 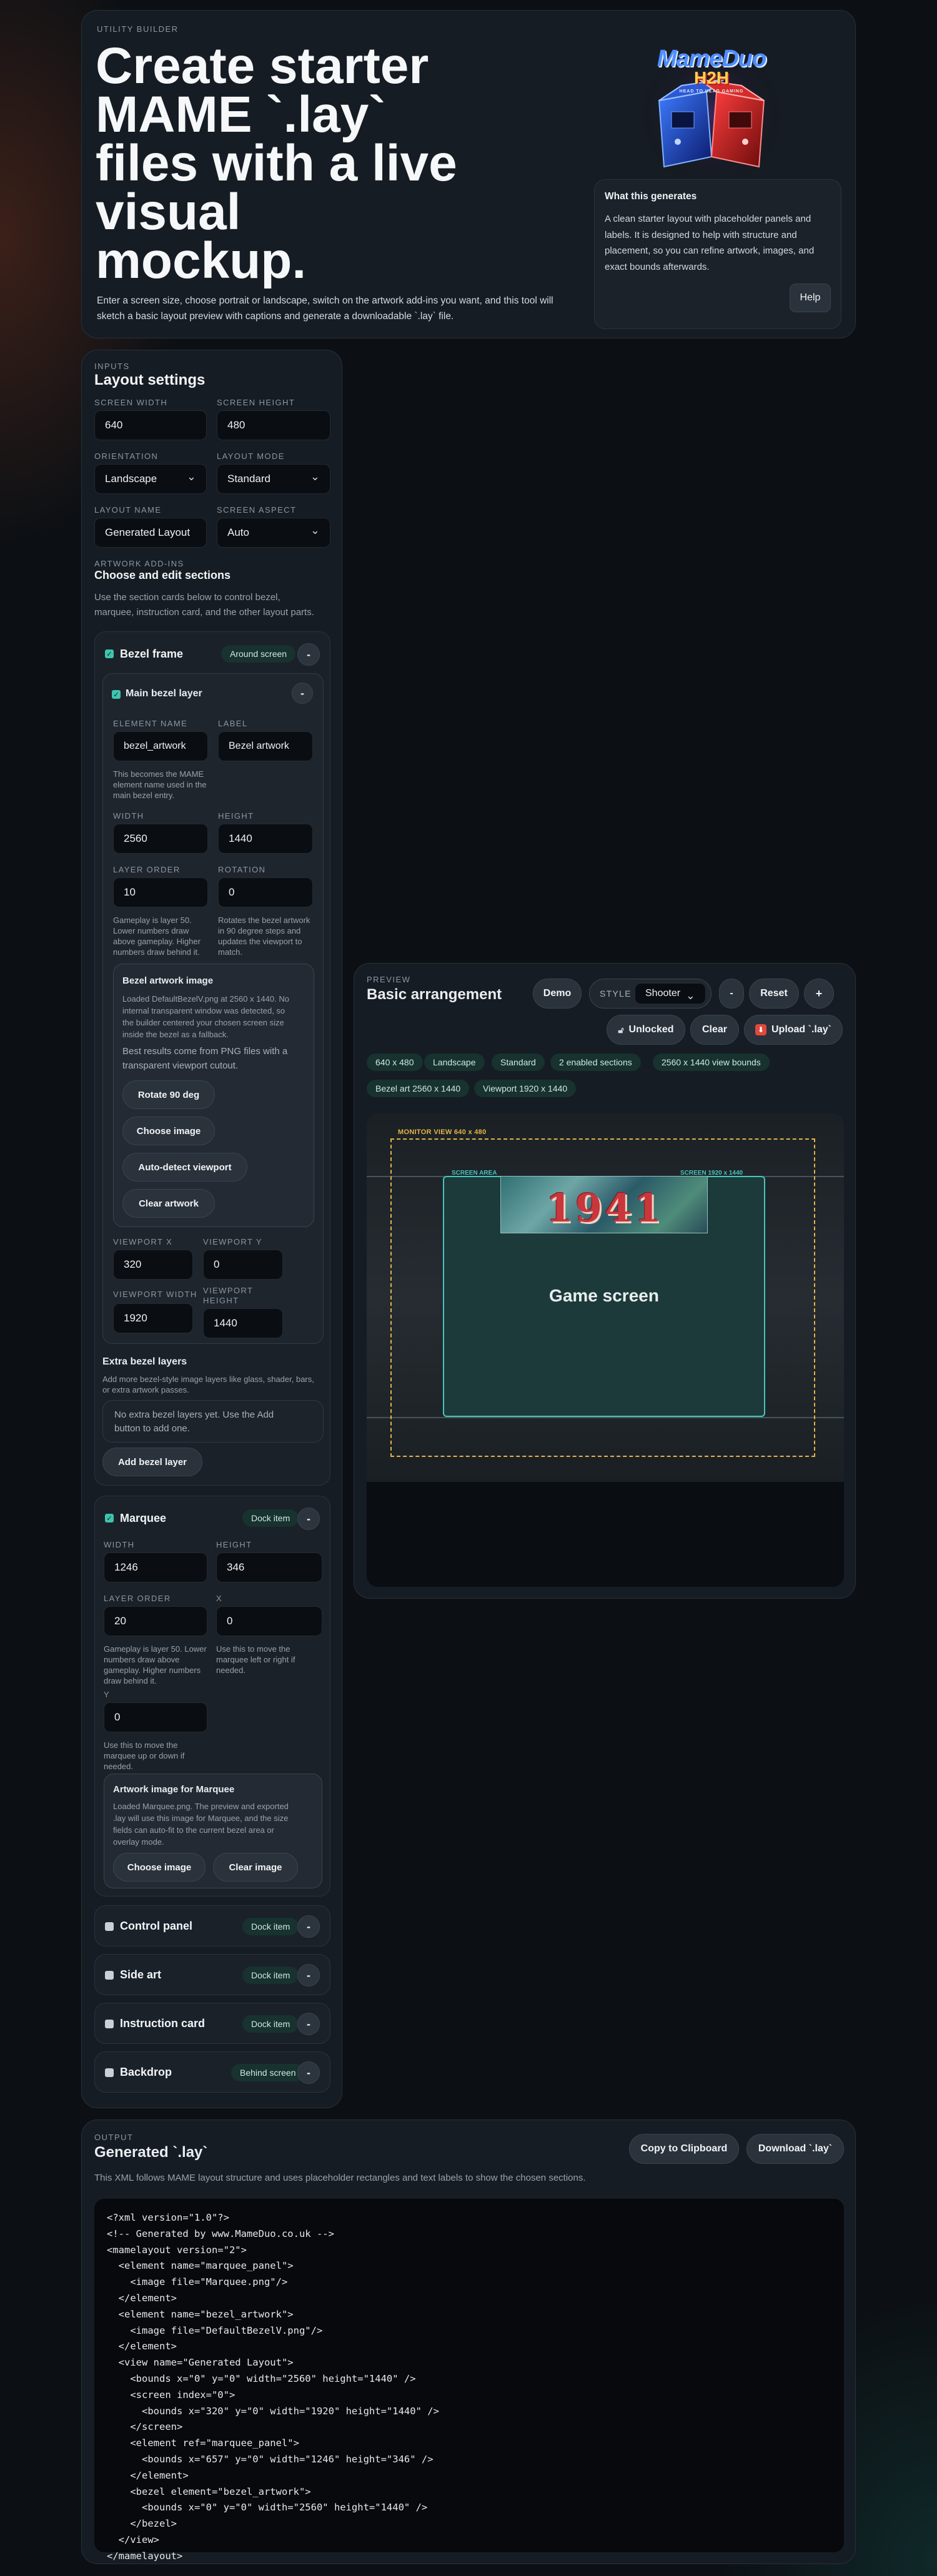 I want to click on screen-height-input: 480, so click(x=274, y=425).